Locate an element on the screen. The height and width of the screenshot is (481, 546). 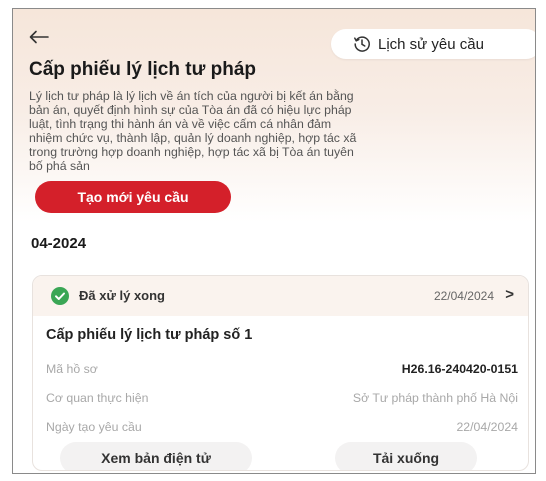
status-label: Đã xử lý xong is located at coordinates (122, 295).